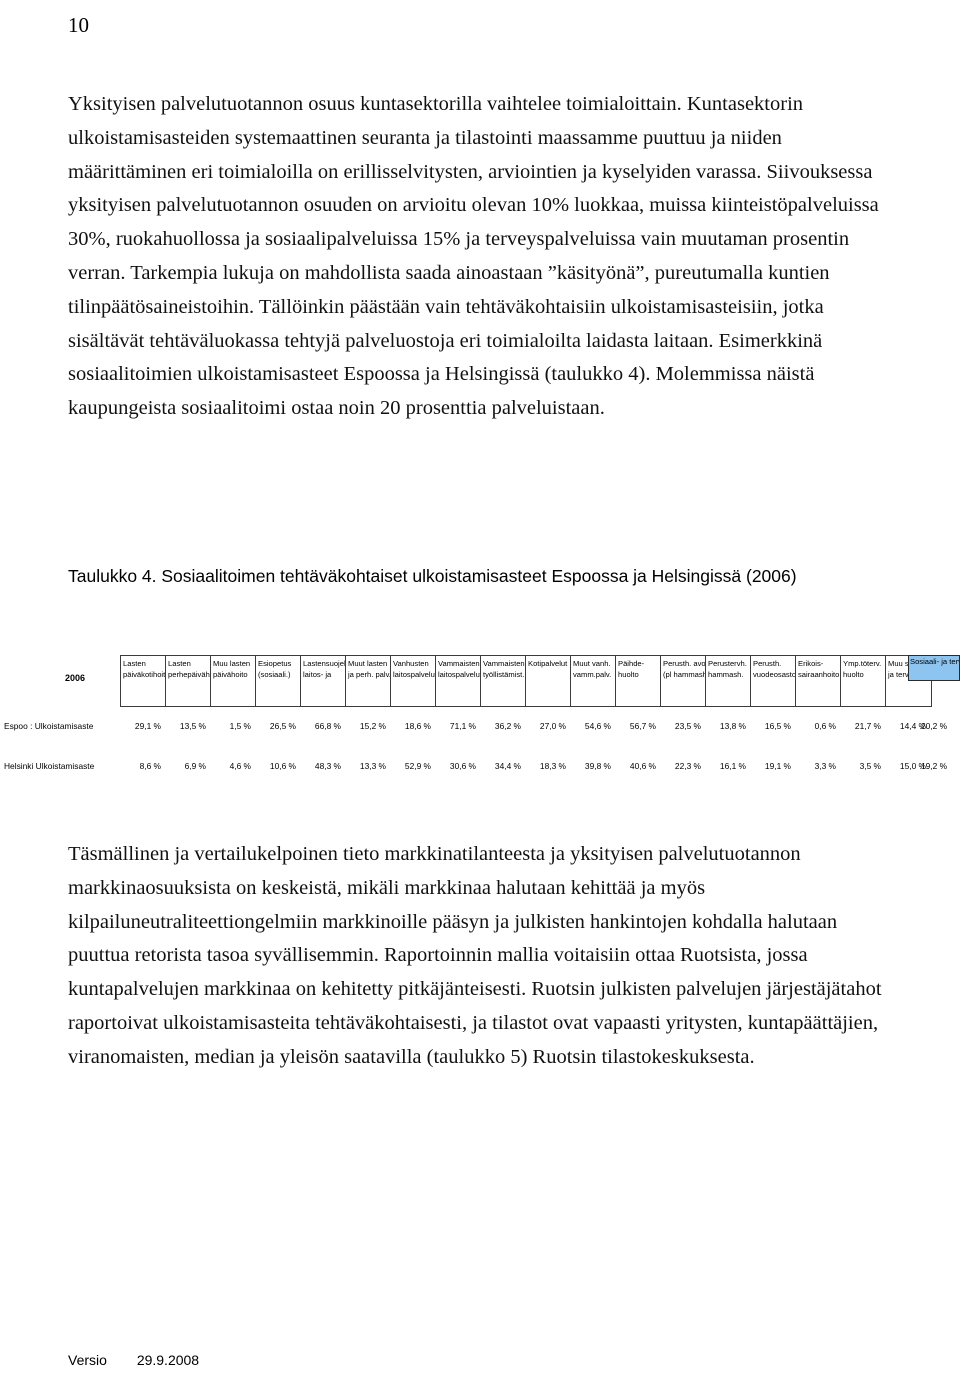 The width and height of the screenshot is (960, 1380). Describe the element at coordinates (150, 766) in the screenshot. I see `table-cell: 8,6 %` at that location.